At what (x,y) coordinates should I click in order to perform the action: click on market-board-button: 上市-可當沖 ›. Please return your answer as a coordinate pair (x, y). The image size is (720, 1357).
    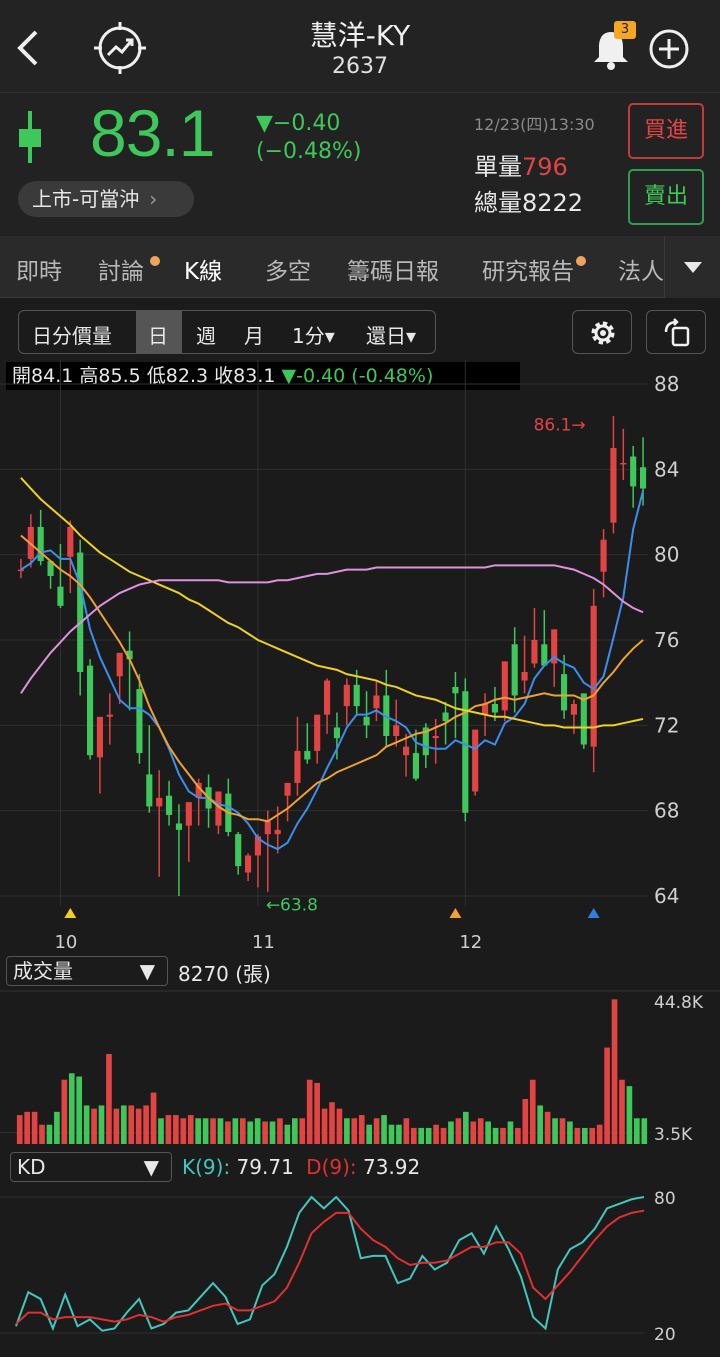
    Looking at the image, I should click on (106, 199).